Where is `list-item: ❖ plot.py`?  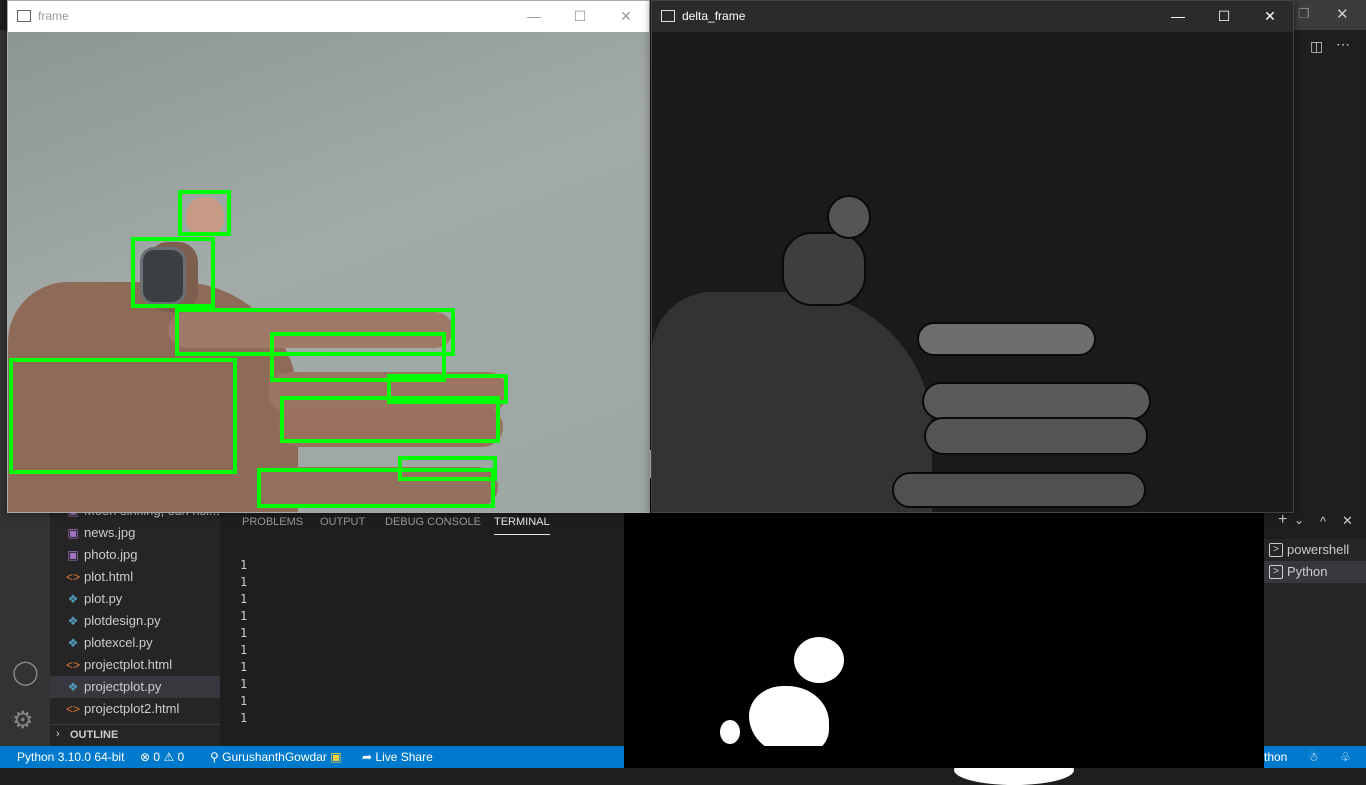 list-item: ❖ plot.py is located at coordinates (135, 599).